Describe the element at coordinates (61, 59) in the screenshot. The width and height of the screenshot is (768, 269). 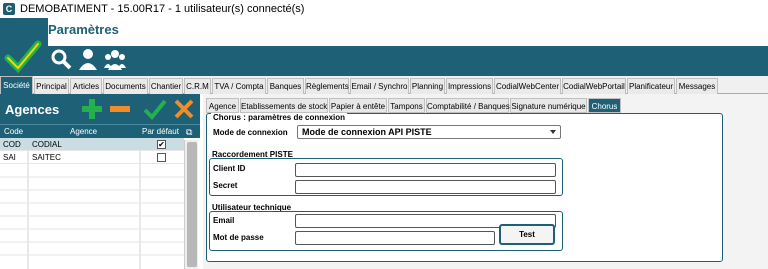
I see `search-icon` at that location.